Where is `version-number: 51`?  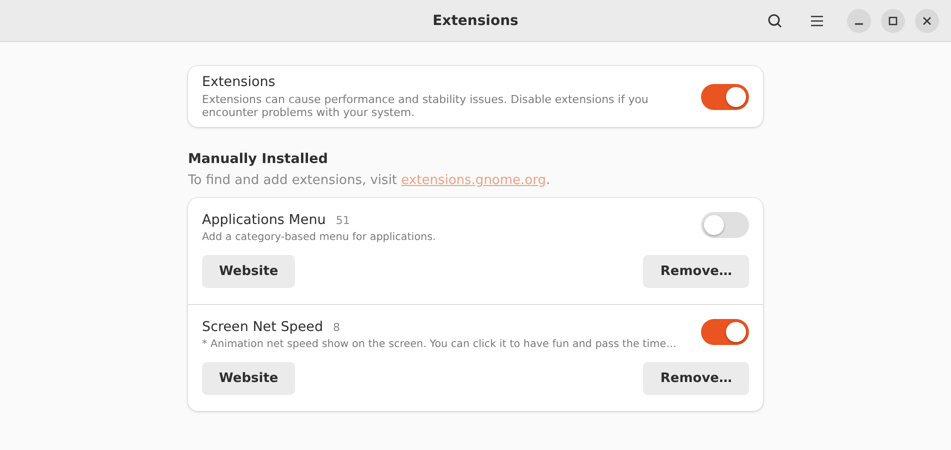
version-number: 51 is located at coordinates (343, 220).